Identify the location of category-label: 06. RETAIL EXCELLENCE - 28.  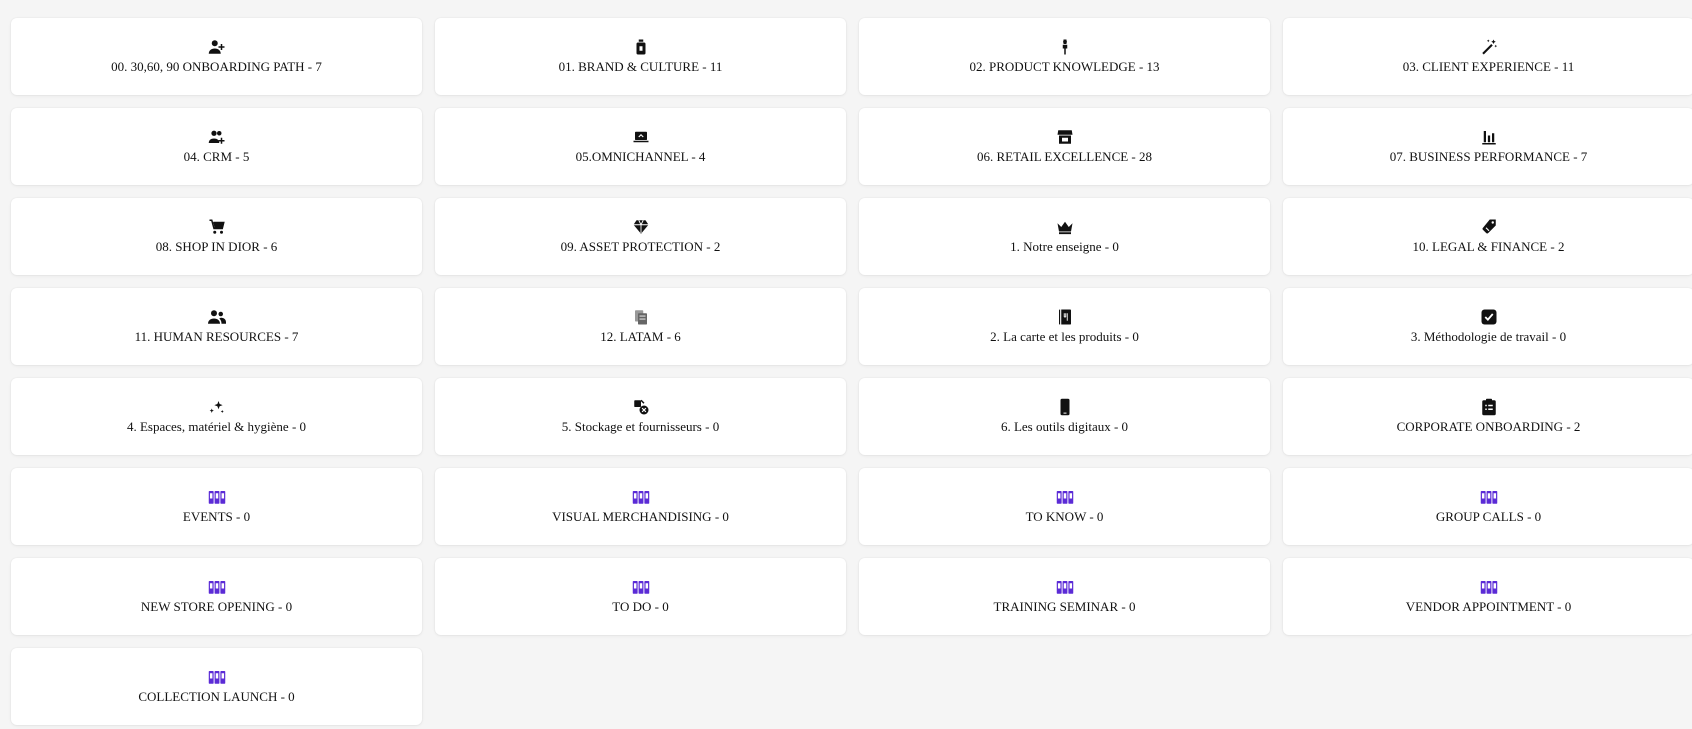
(1064, 156).